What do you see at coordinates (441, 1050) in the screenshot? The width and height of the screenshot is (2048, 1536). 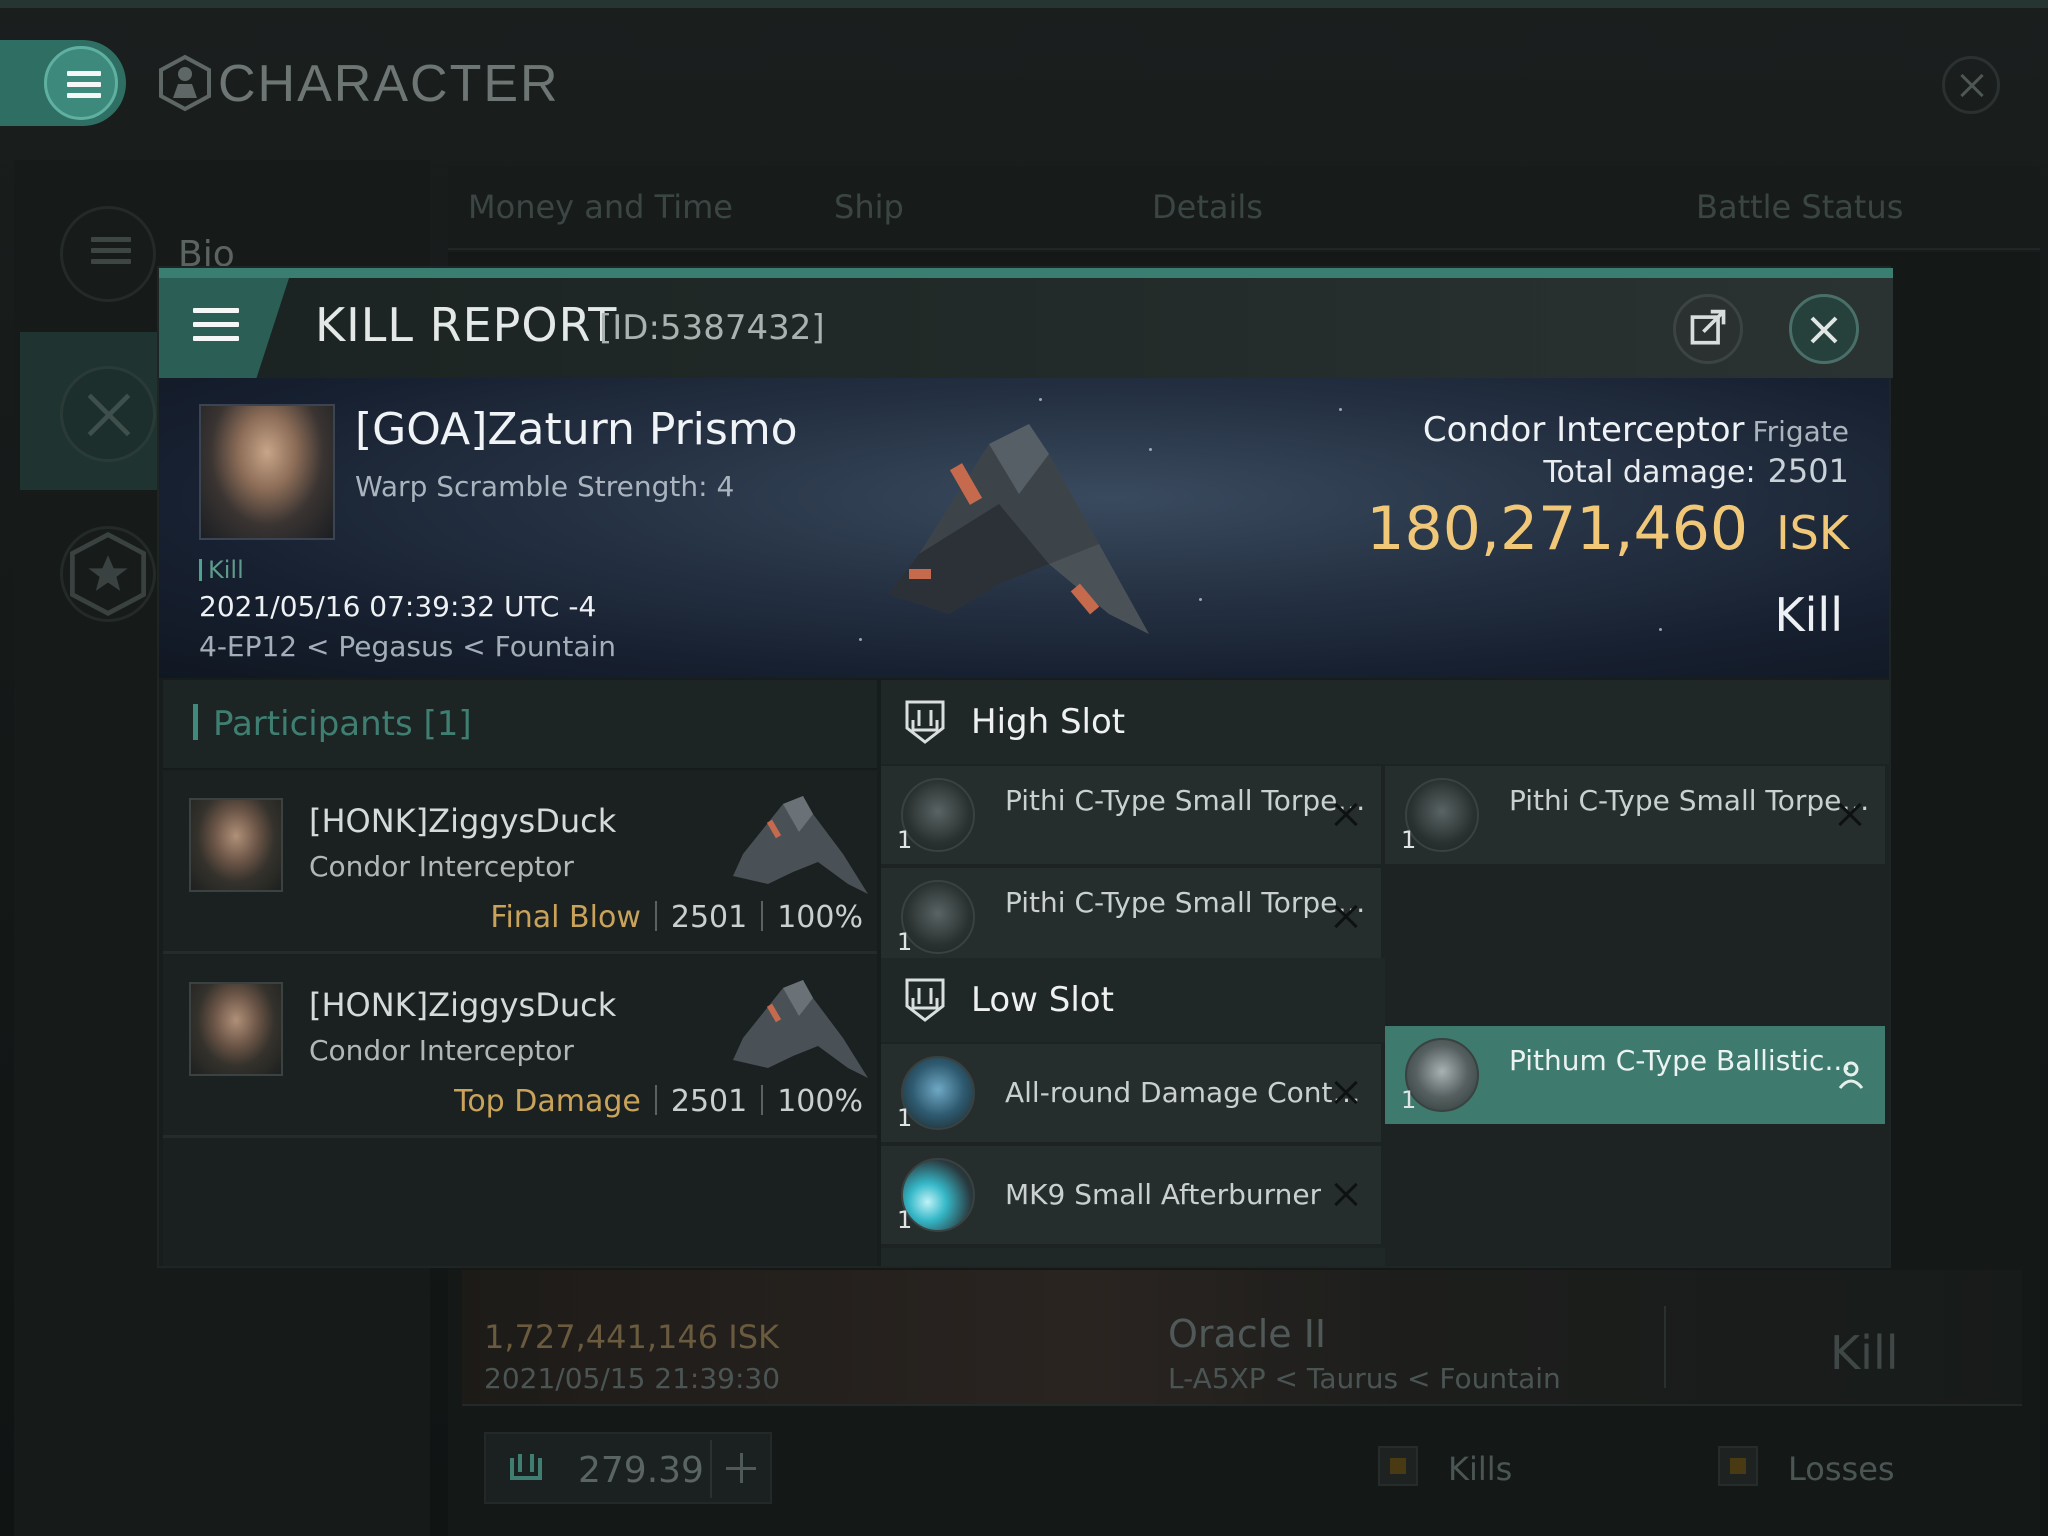 I see `participant-ship: Condor Interceptor` at bounding box center [441, 1050].